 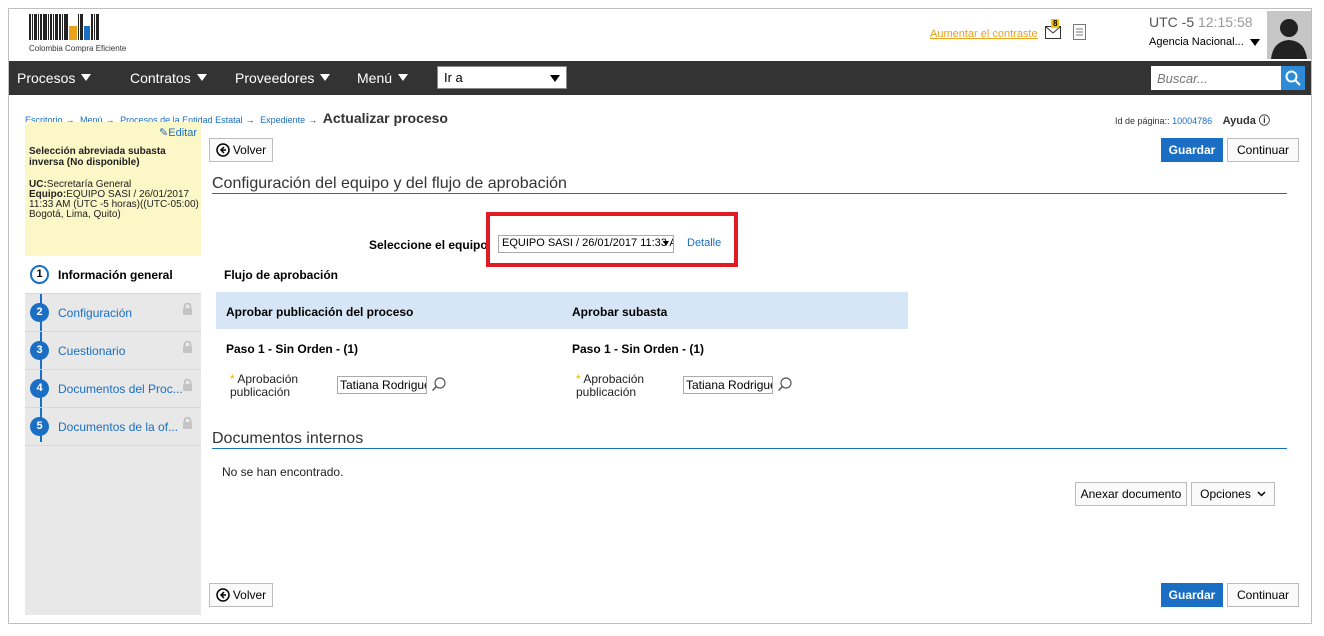 What do you see at coordinates (382, 385) in the screenshot?
I see `flow-col-1-user-field: Tatiana Rodriguez` at bounding box center [382, 385].